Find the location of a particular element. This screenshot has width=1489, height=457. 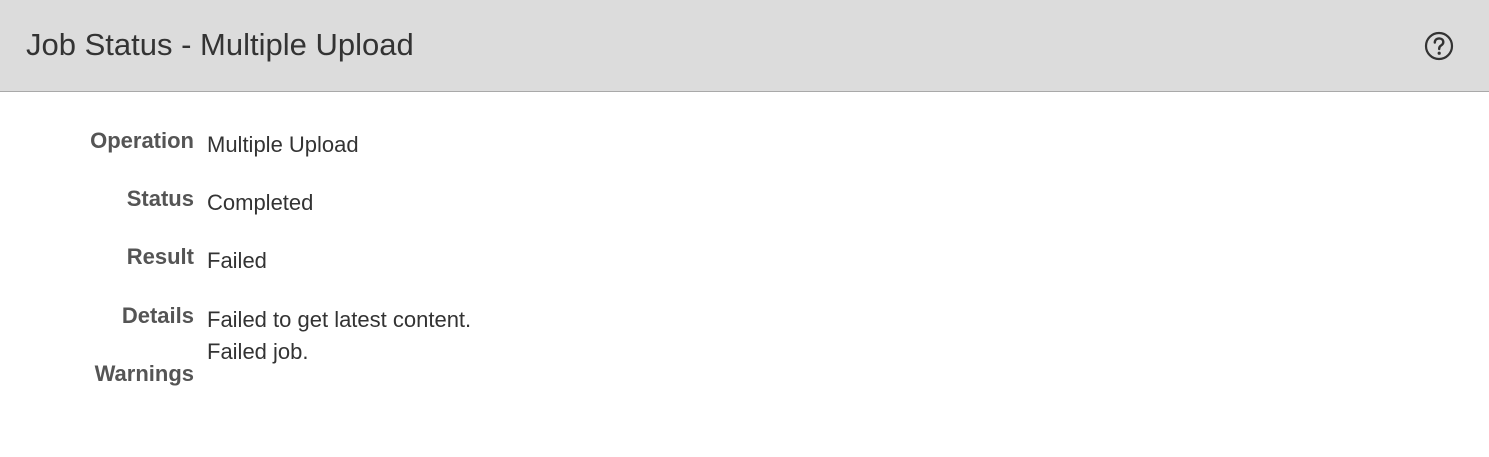

help-circle-icon is located at coordinates (1439, 46).